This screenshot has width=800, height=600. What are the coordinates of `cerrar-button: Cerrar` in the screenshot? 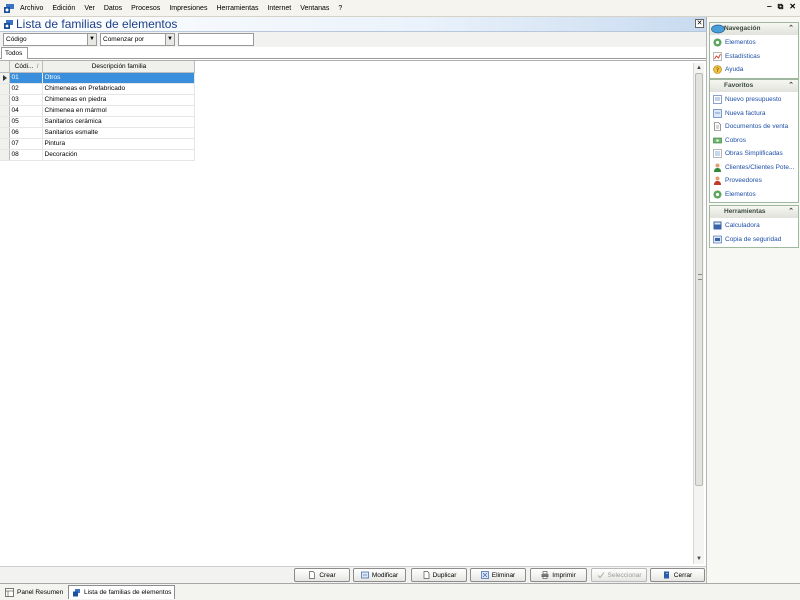 It's located at (677, 575).